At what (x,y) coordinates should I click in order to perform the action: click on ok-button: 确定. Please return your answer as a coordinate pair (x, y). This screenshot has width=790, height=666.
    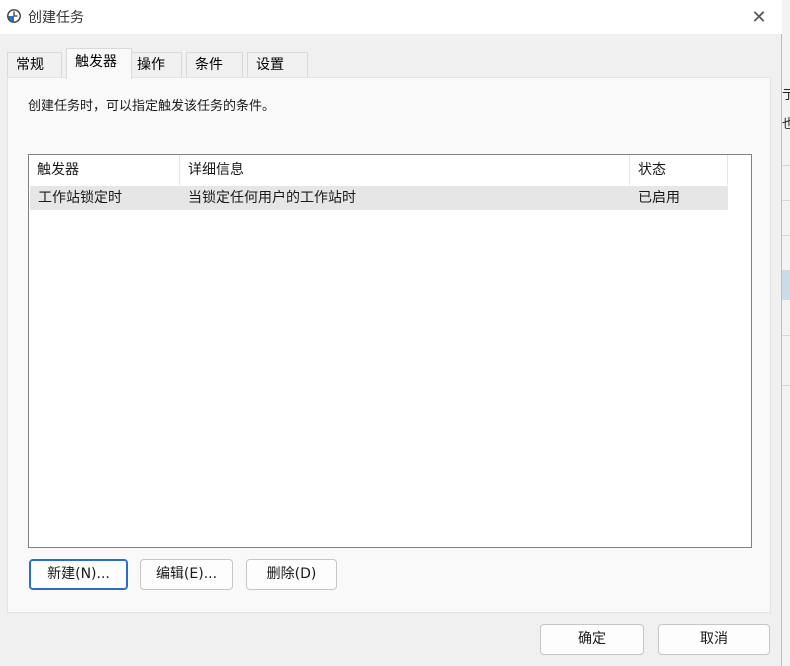
    Looking at the image, I should click on (592, 639).